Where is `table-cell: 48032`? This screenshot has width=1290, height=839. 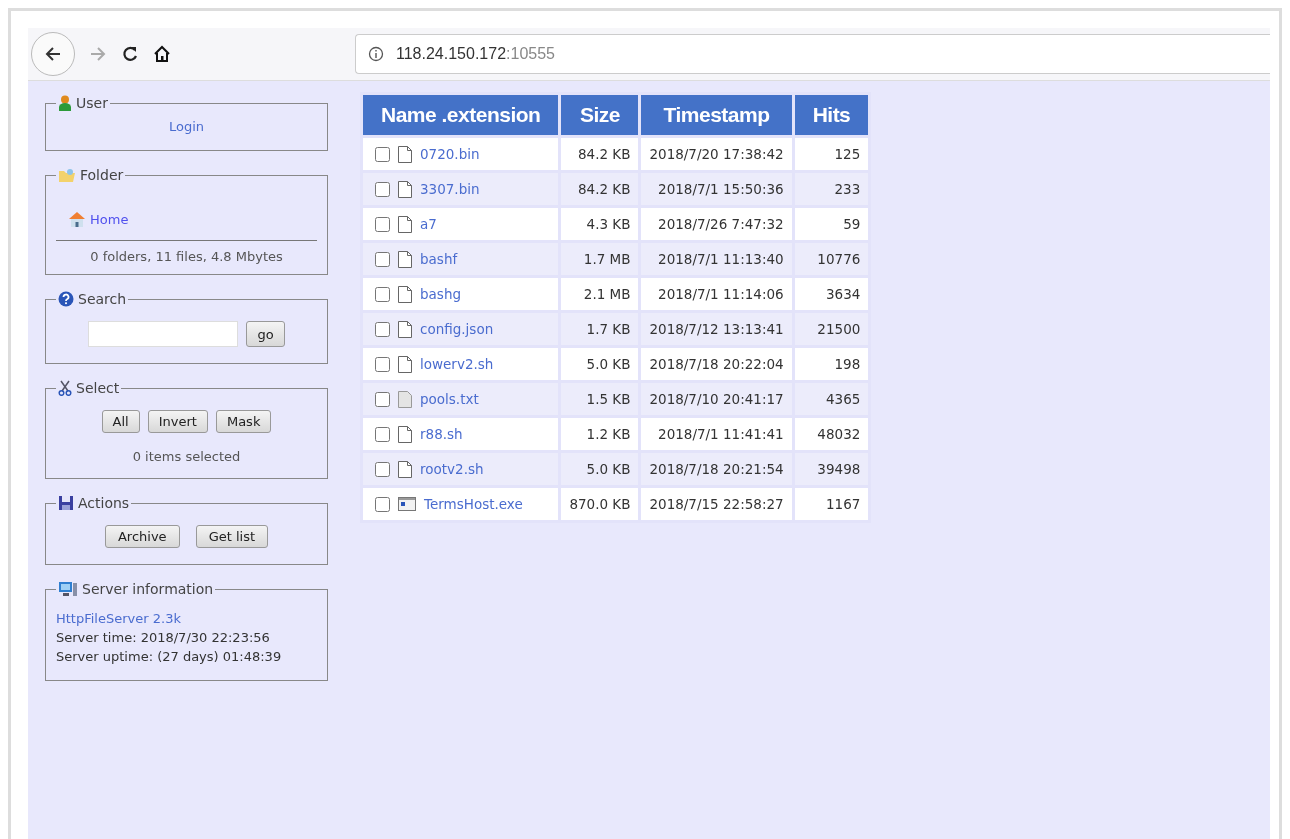
table-cell: 48032 is located at coordinates (831, 434).